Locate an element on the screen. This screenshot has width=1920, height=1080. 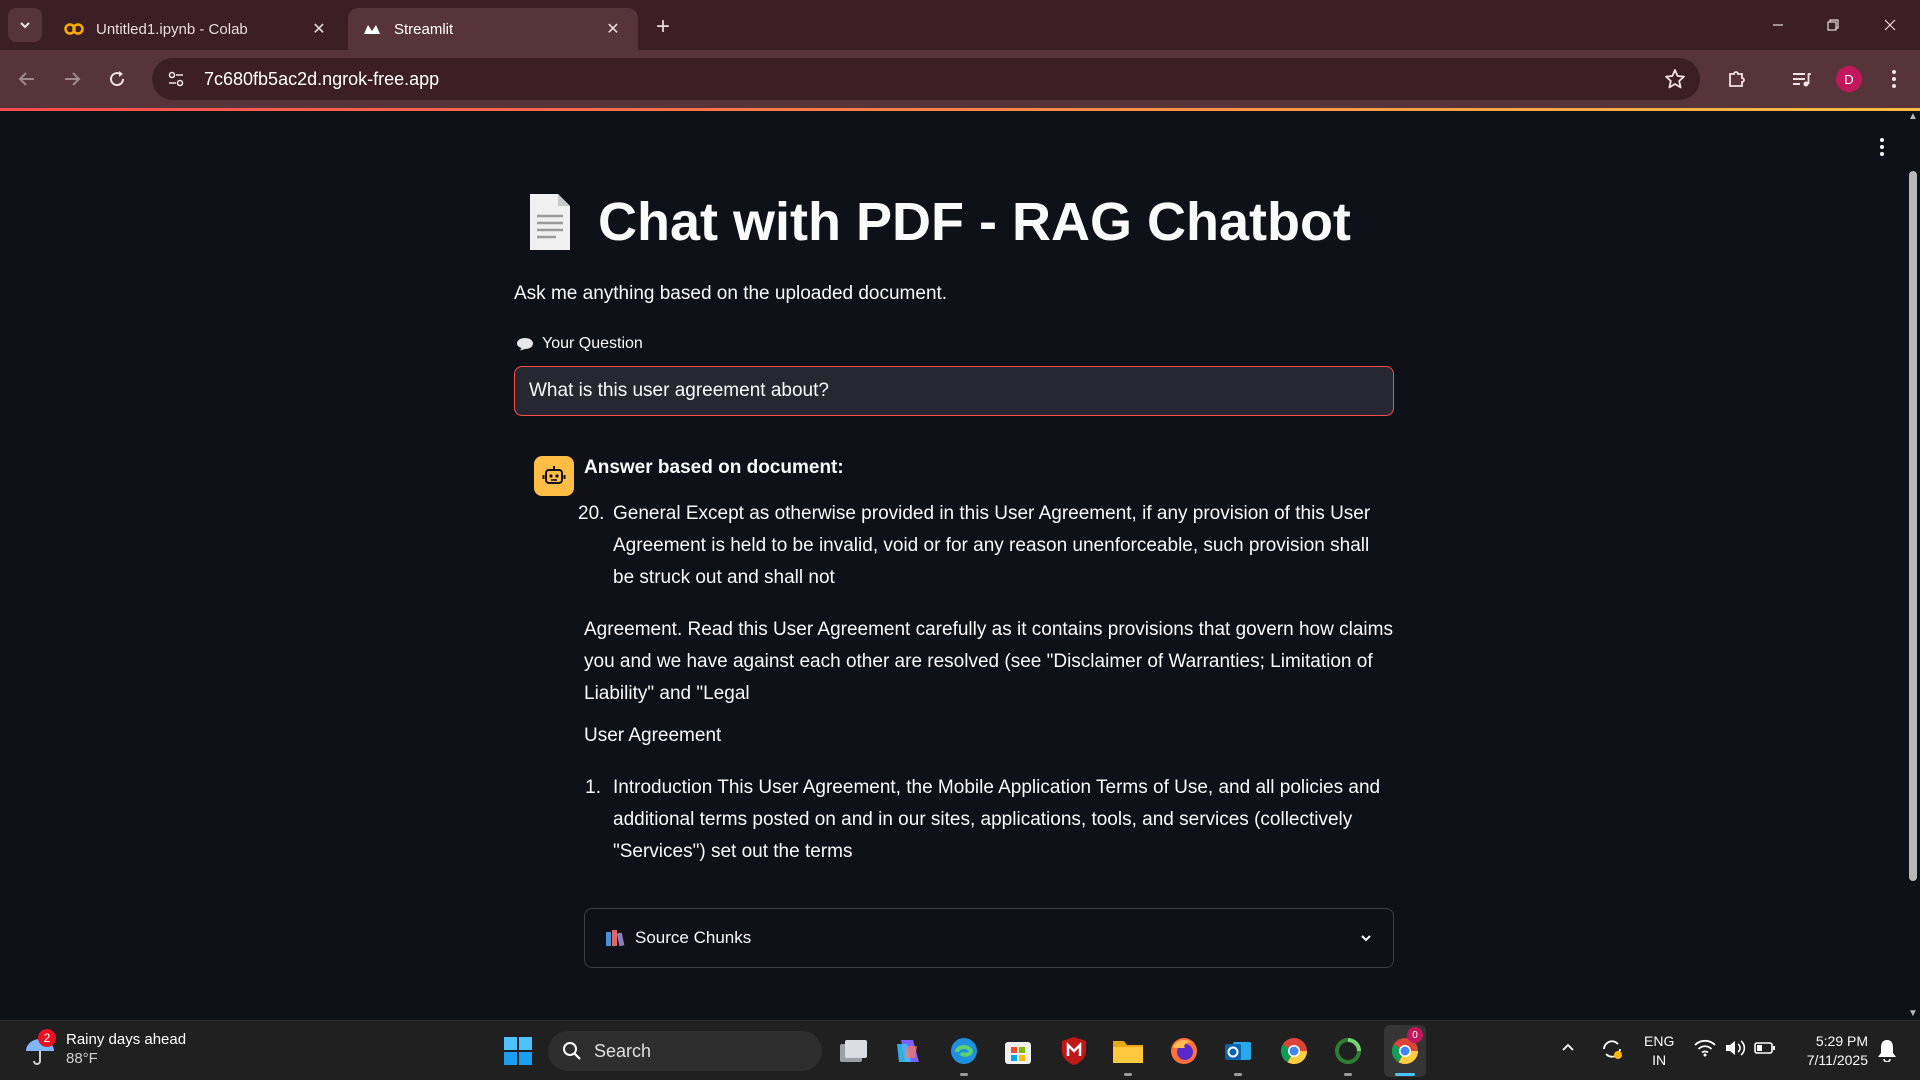
url-text: 7c680fb5ac2d.ngrok-free.app is located at coordinates (322, 78).